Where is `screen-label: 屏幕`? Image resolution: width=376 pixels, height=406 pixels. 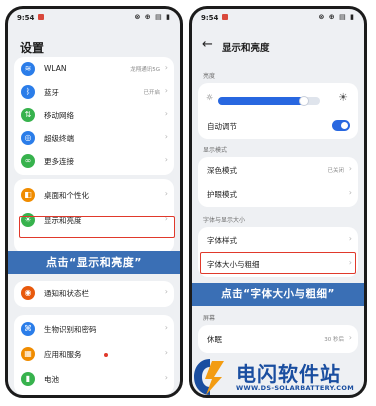 screen-label: 屏幕 is located at coordinates (209, 318).